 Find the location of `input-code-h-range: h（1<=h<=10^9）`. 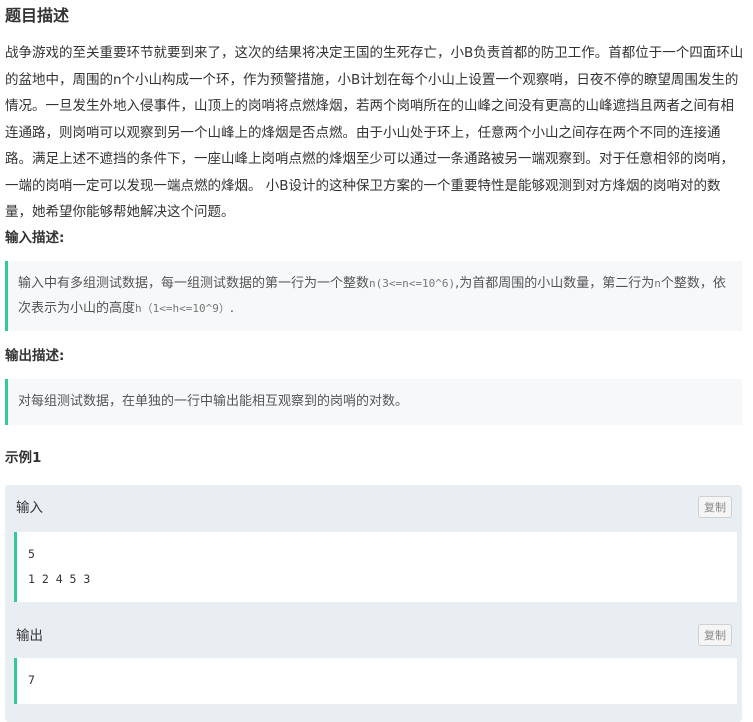

input-code-h-range: h（1<=h<=10^9） is located at coordinates (182, 308).